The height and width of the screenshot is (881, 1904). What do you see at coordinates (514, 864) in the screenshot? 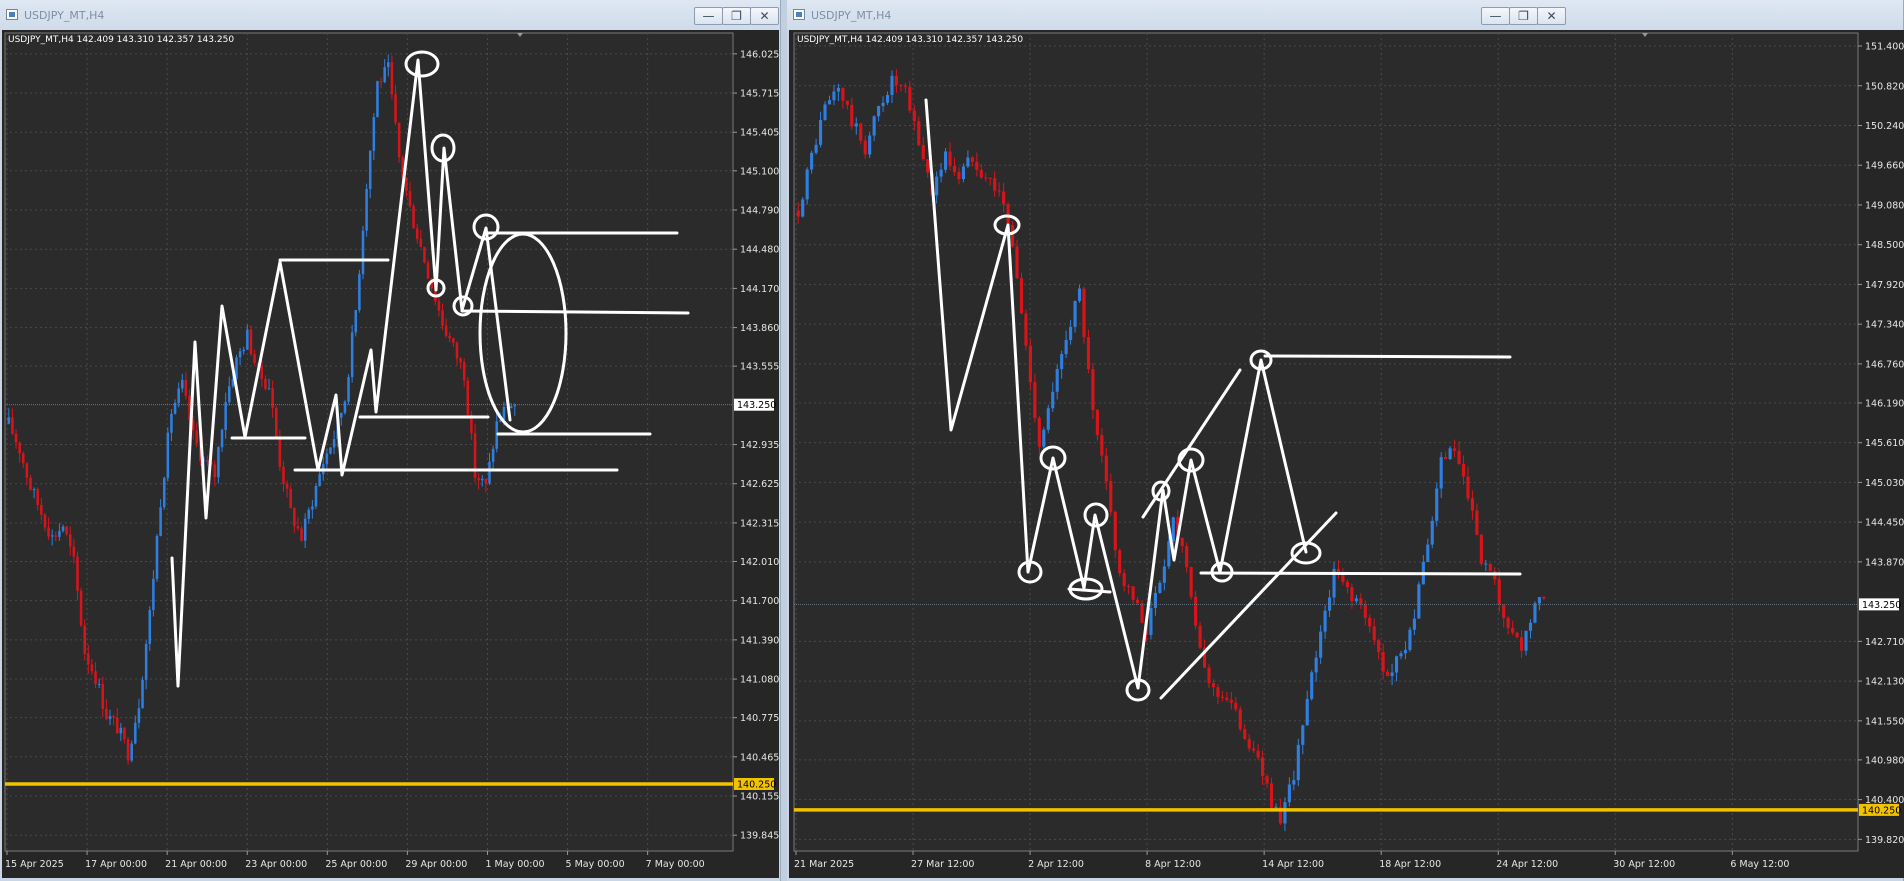
I see `time-tick-label: 1 May 00:00` at bounding box center [514, 864].